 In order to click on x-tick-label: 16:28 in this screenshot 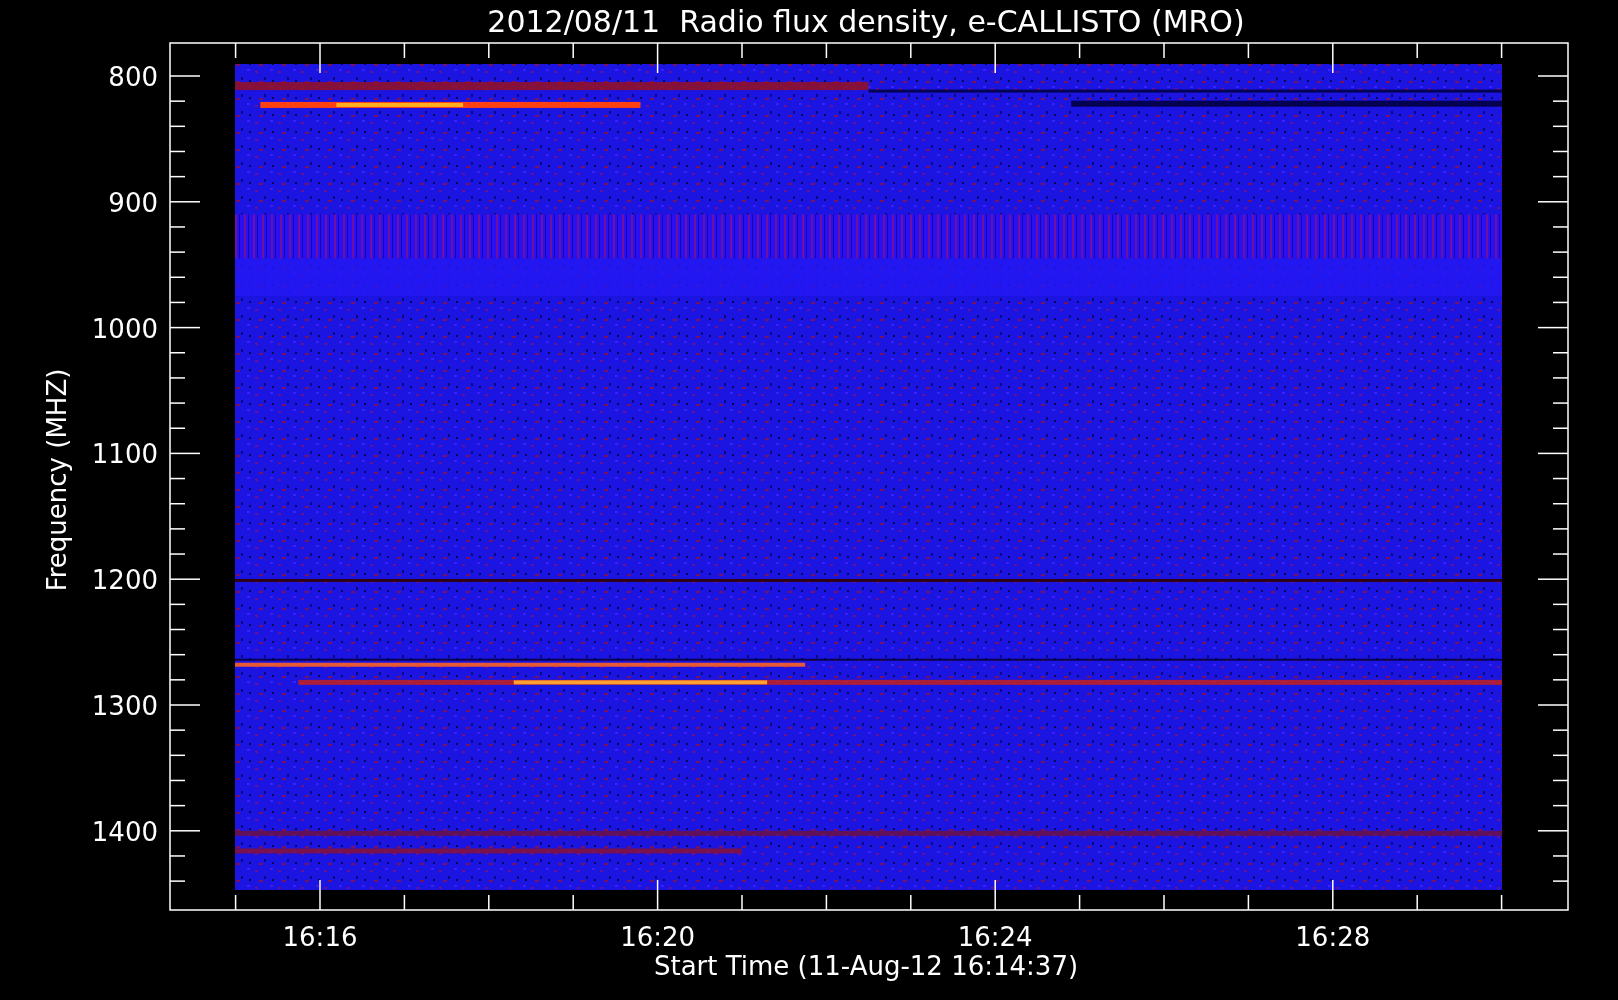, I will do `click(1333, 937)`.